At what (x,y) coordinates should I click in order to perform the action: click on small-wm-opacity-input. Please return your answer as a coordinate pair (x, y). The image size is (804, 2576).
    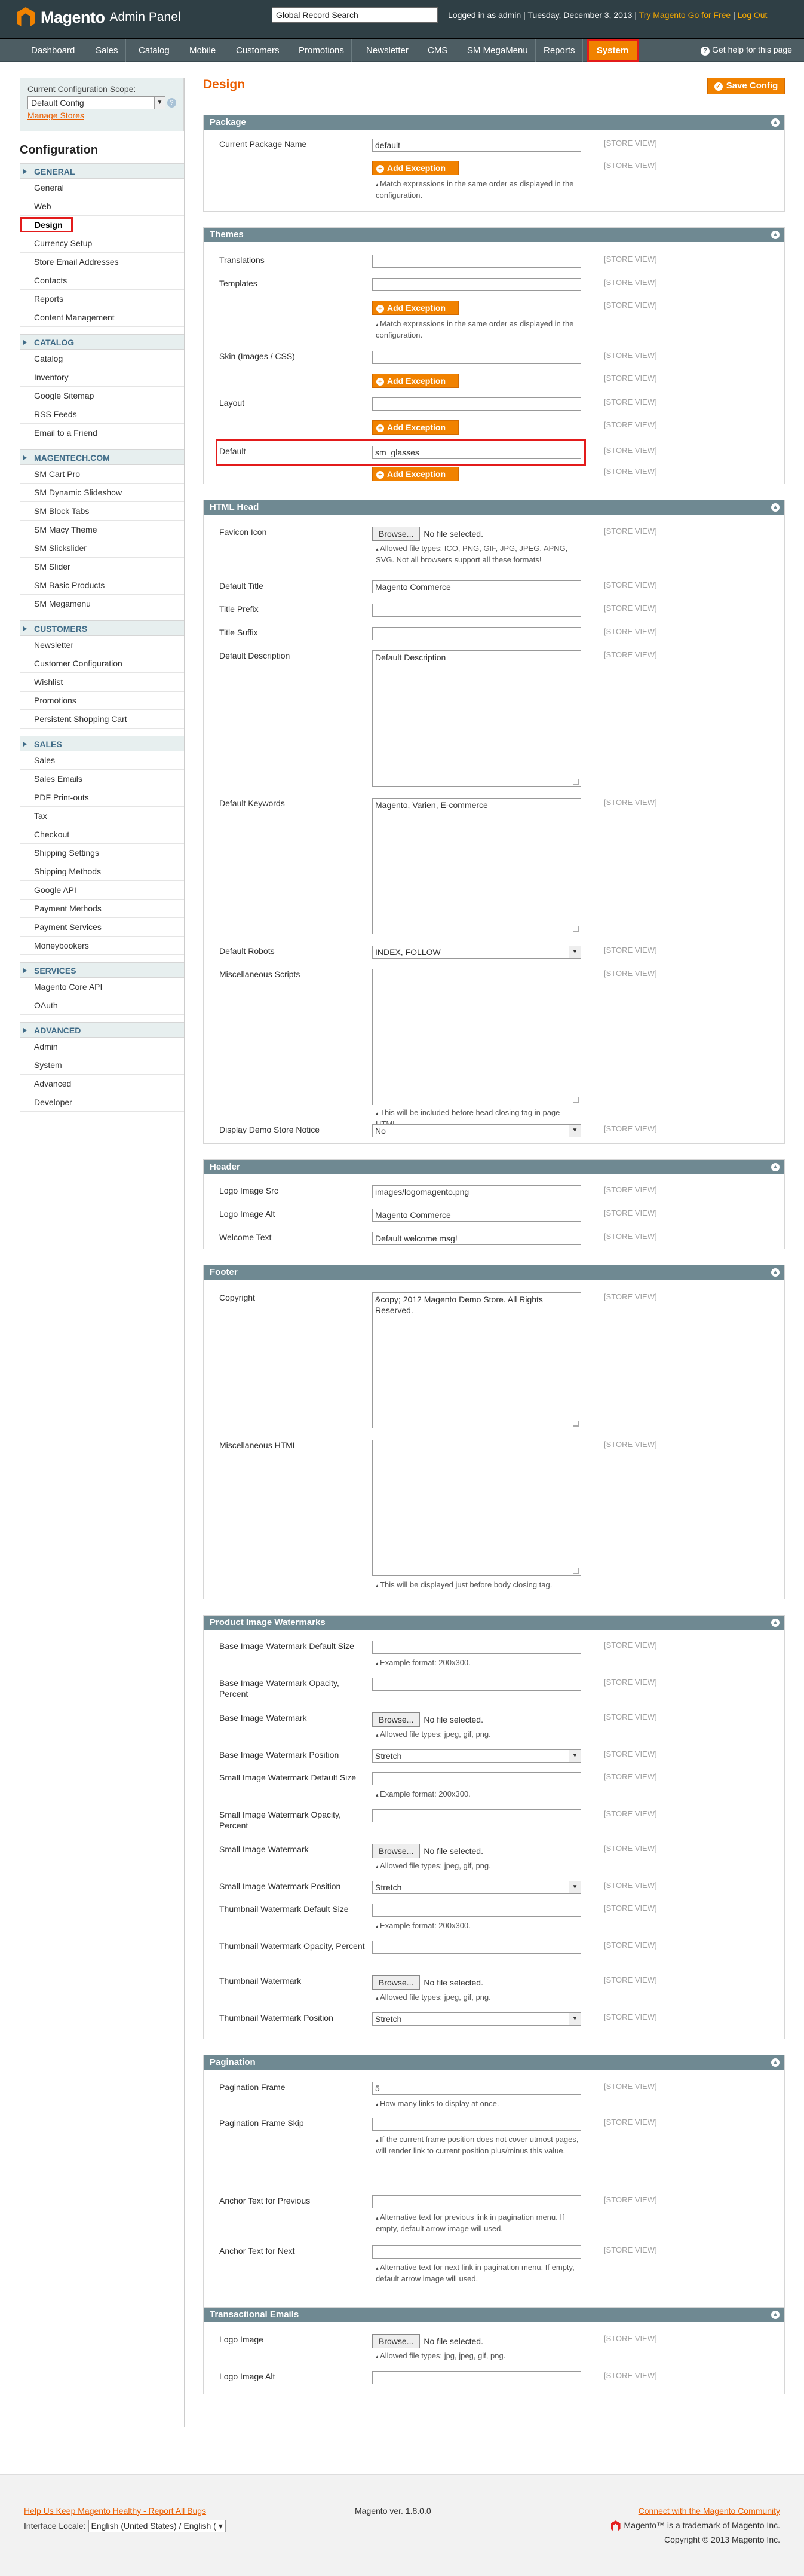
    Looking at the image, I should click on (476, 1815).